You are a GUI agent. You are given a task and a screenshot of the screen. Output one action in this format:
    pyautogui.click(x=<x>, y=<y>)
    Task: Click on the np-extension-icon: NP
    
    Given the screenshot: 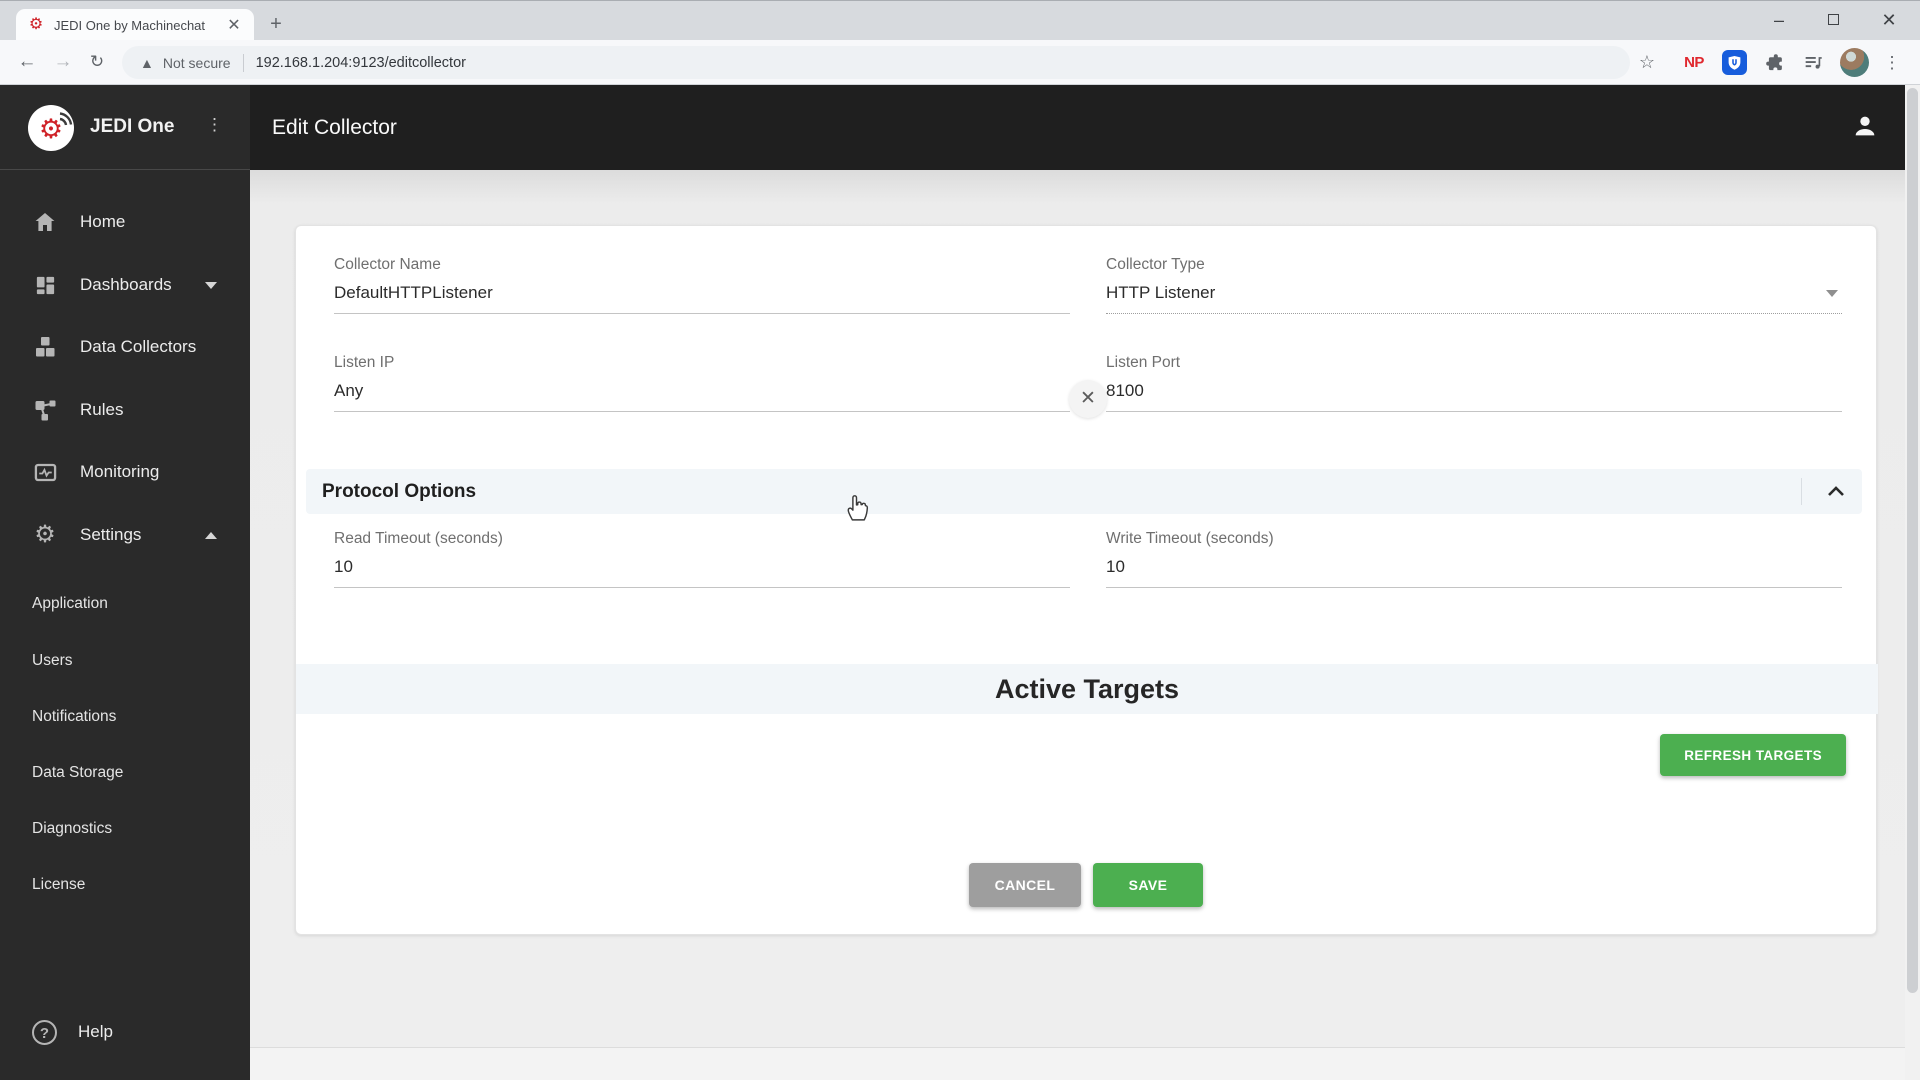 What is the action you would take?
    pyautogui.click(x=1694, y=62)
    